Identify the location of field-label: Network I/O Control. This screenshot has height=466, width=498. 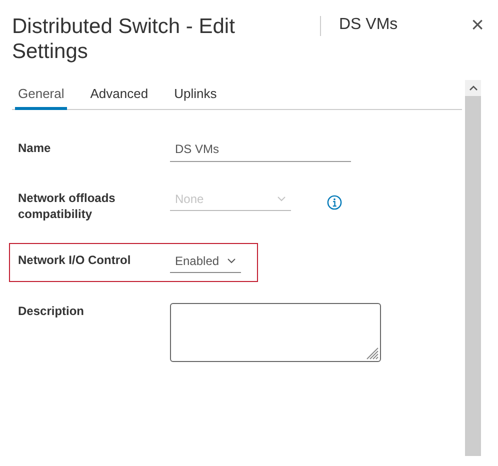
(75, 260).